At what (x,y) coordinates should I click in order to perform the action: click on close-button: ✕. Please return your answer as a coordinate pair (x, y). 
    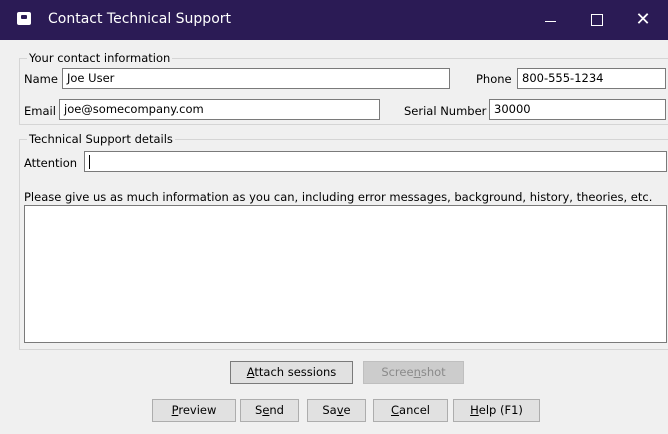
    Looking at the image, I should click on (643, 20).